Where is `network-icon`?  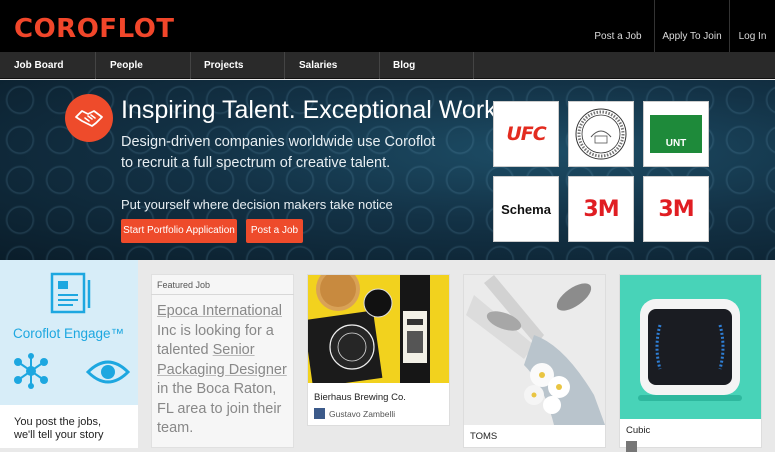 network-icon is located at coordinates (31, 371).